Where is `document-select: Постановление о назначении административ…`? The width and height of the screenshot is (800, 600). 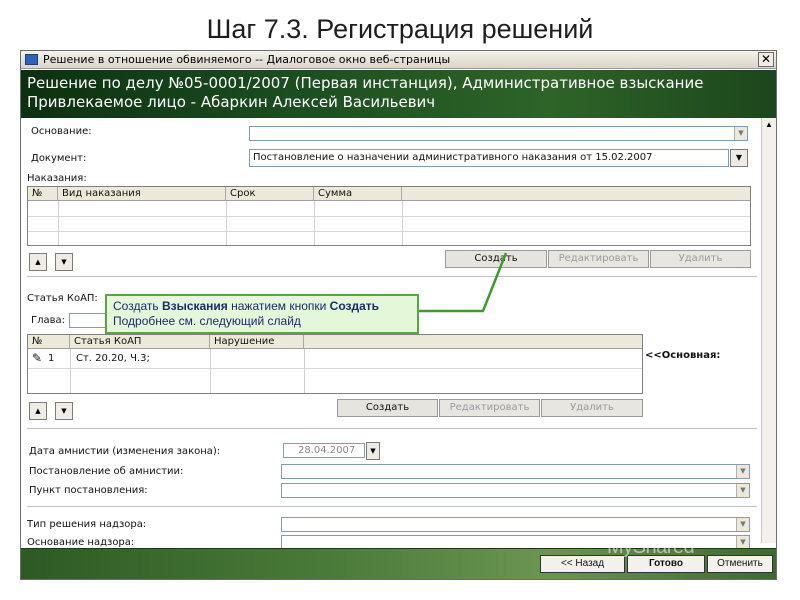 document-select: Постановление о назначении административ… is located at coordinates (498, 158).